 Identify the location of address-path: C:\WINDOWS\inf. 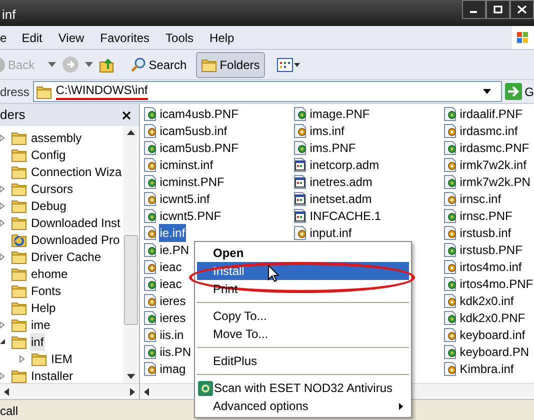
(102, 91).